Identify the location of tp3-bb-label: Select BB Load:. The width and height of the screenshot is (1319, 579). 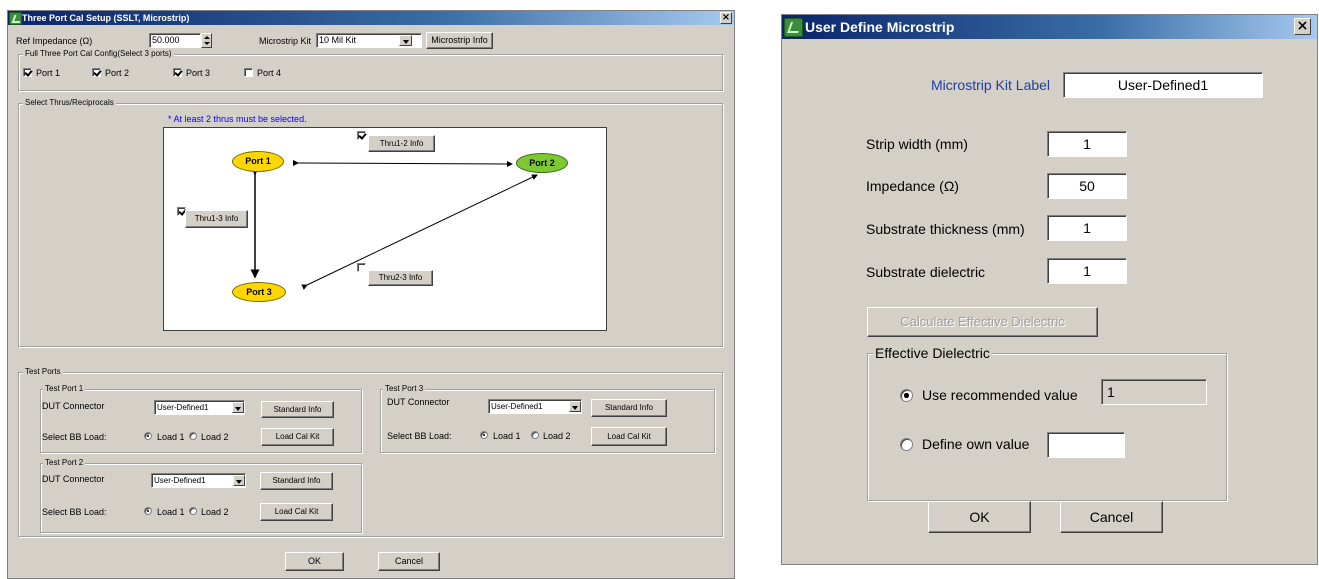
(419, 436).